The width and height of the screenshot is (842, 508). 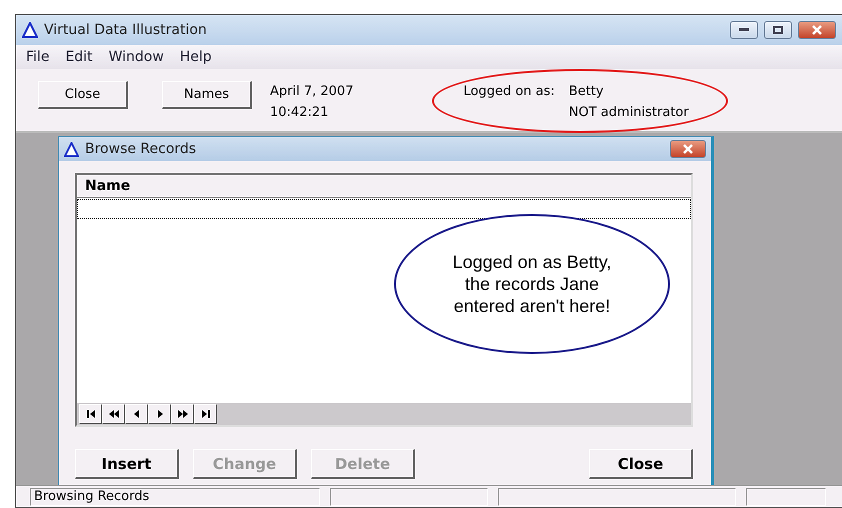 I want to click on action-button: Insert, so click(x=127, y=464).